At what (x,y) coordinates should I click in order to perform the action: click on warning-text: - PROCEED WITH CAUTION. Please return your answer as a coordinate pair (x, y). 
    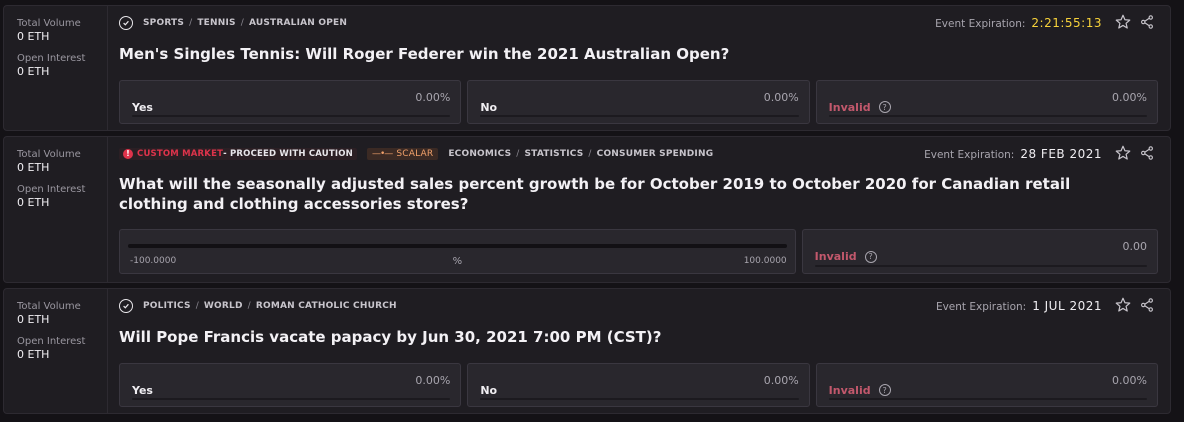
    Looking at the image, I should click on (288, 154).